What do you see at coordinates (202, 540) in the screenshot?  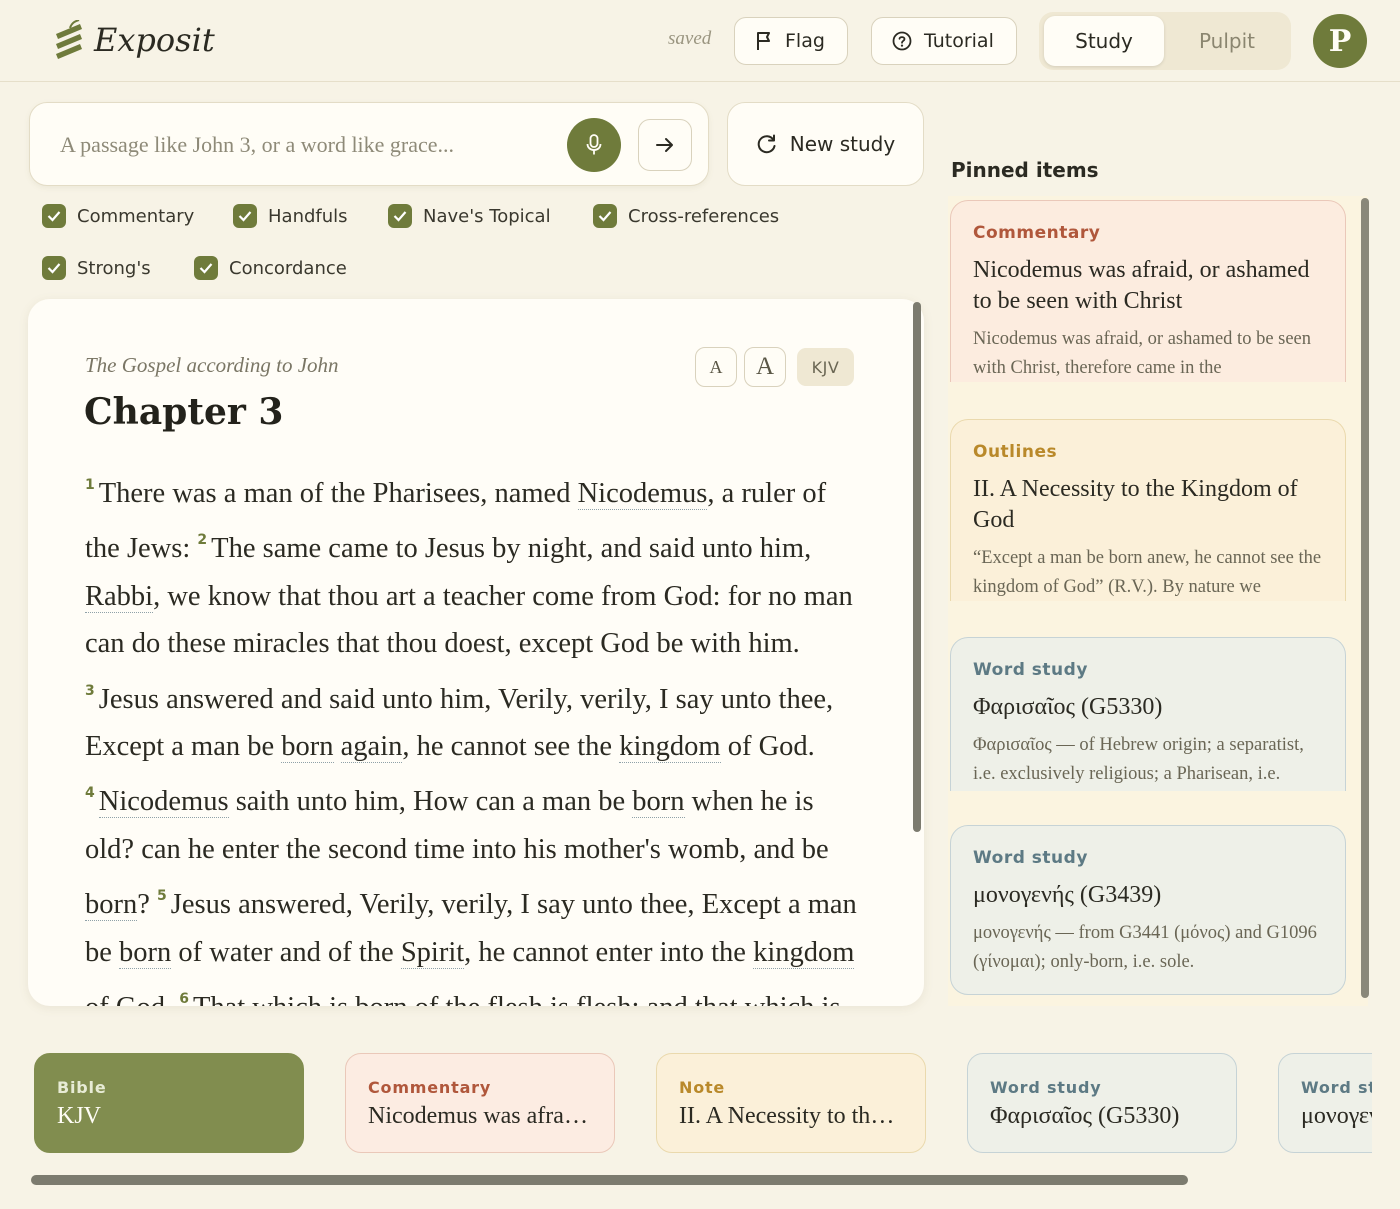 I see `verse-number: 2` at bounding box center [202, 540].